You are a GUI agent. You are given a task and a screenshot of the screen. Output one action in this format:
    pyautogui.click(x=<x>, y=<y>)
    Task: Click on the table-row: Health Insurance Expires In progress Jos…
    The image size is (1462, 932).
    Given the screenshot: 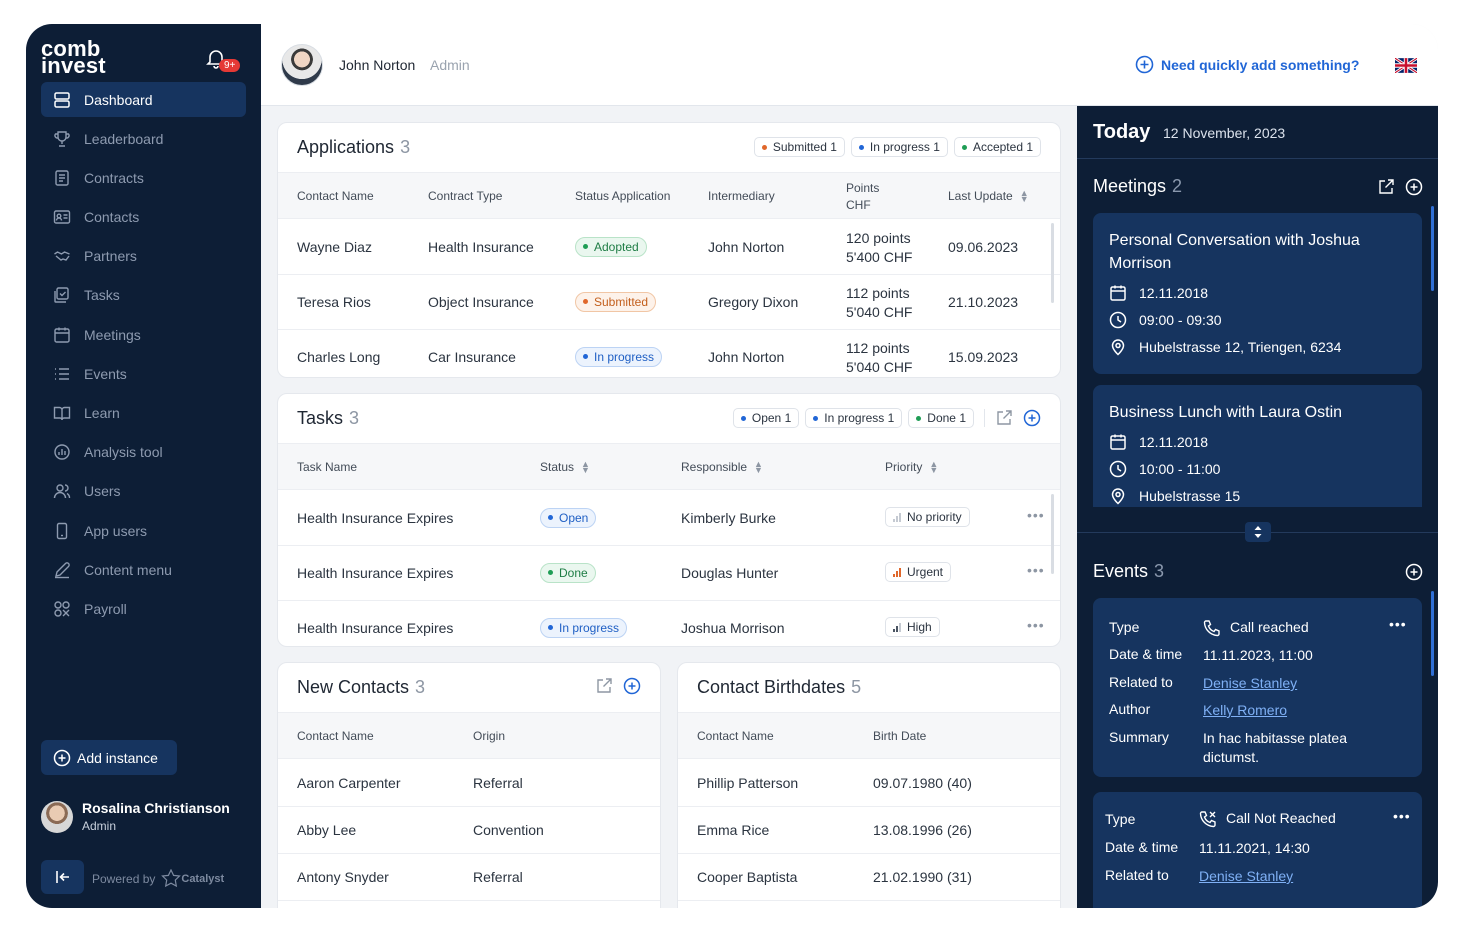 What is the action you would take?
    pyautogui.click(x=669, y=623)
    